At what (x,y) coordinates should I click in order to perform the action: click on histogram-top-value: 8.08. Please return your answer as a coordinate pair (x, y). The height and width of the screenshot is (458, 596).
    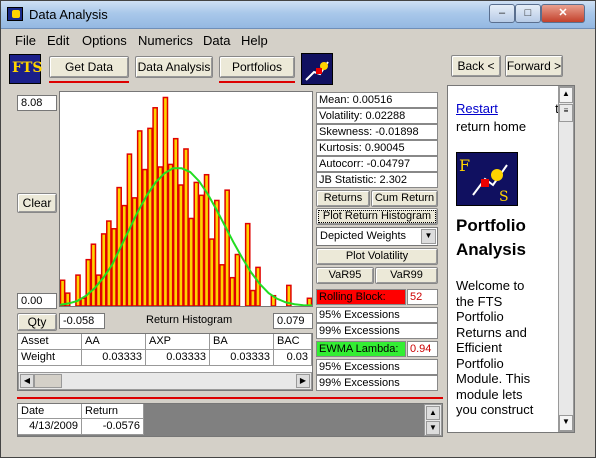
    Looking at the image, I should click on (37, 103).